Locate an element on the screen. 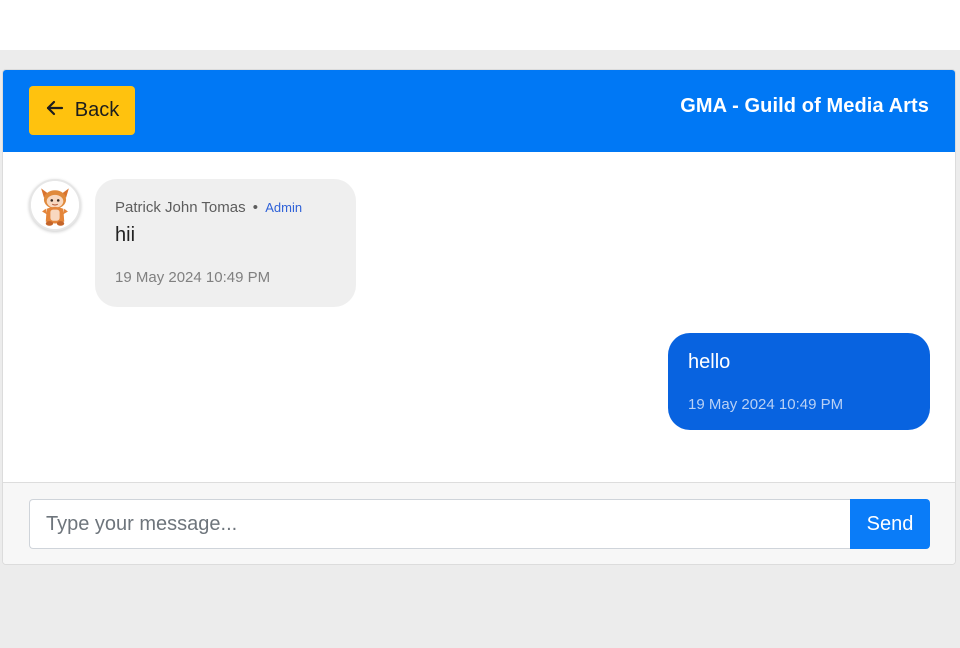 The width and height of the screenshot is (960, 648). chat-header: Back GMA - Guild of Media Arts is located at coordinates (479, 111).